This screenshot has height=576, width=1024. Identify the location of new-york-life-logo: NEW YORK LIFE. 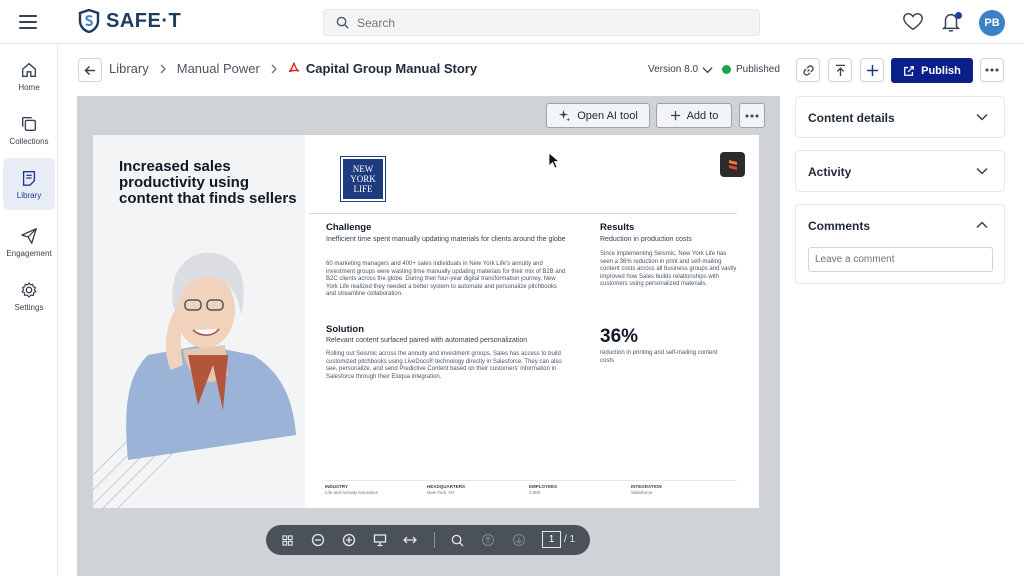
(363, 179).